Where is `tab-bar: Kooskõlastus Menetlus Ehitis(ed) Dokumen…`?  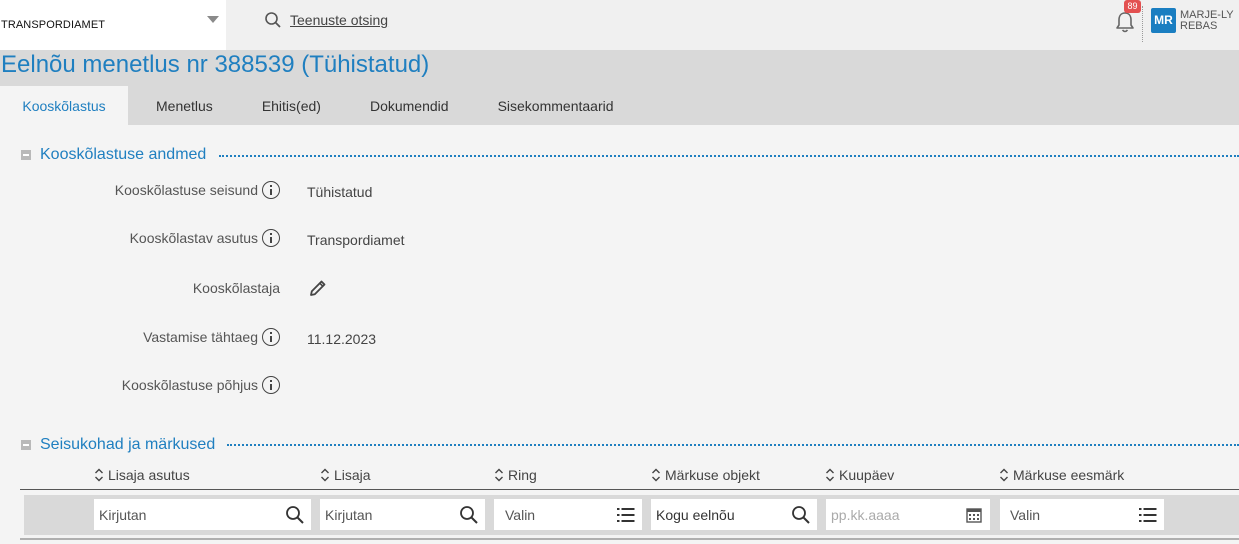
tab-bar: Kooskõlastus Menetlus Ehitis(ed) Dokumen… is located at coordinates (307, 105).